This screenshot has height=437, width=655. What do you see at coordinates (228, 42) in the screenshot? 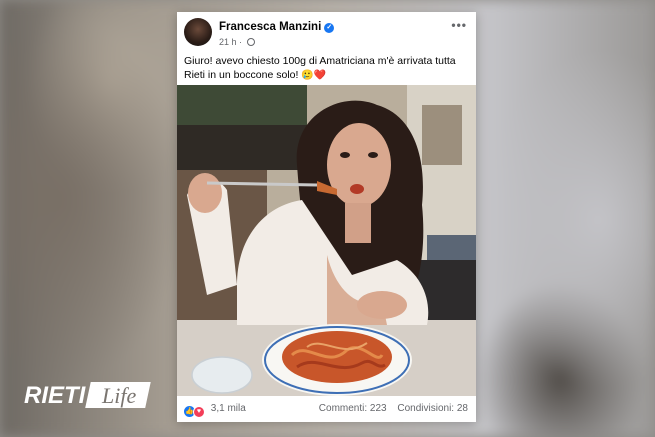
I see `post-time: 21 h` at bounding box center [228, 42].